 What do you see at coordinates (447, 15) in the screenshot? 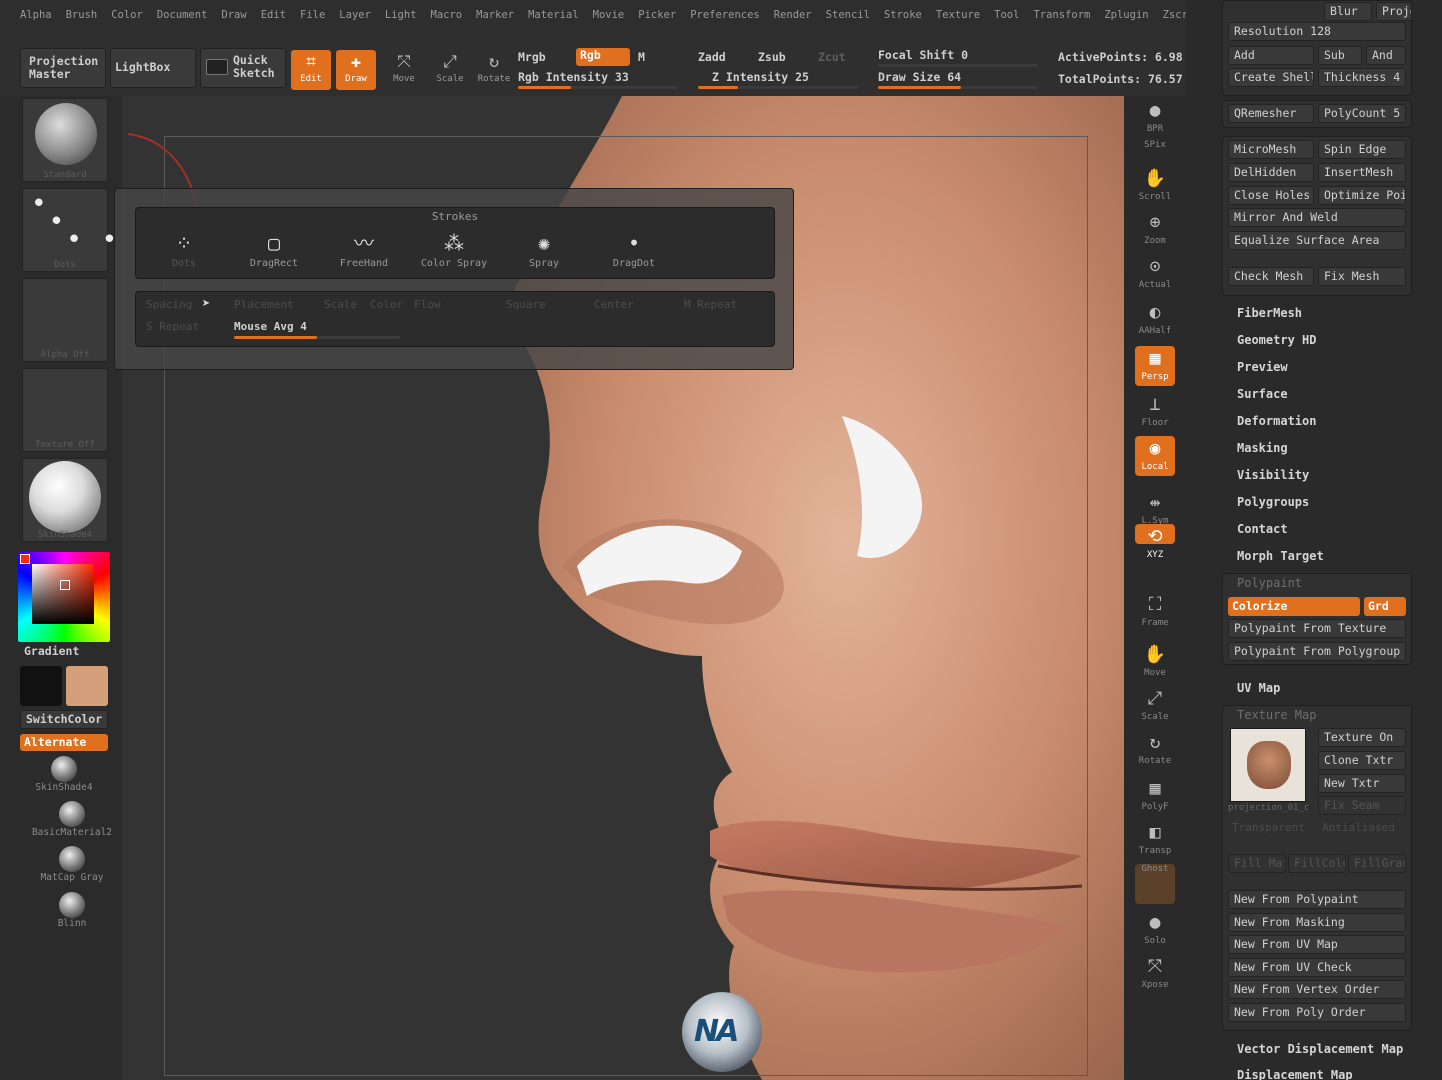
I see `menu-macro: Macro` at bounding box center [447, 15].